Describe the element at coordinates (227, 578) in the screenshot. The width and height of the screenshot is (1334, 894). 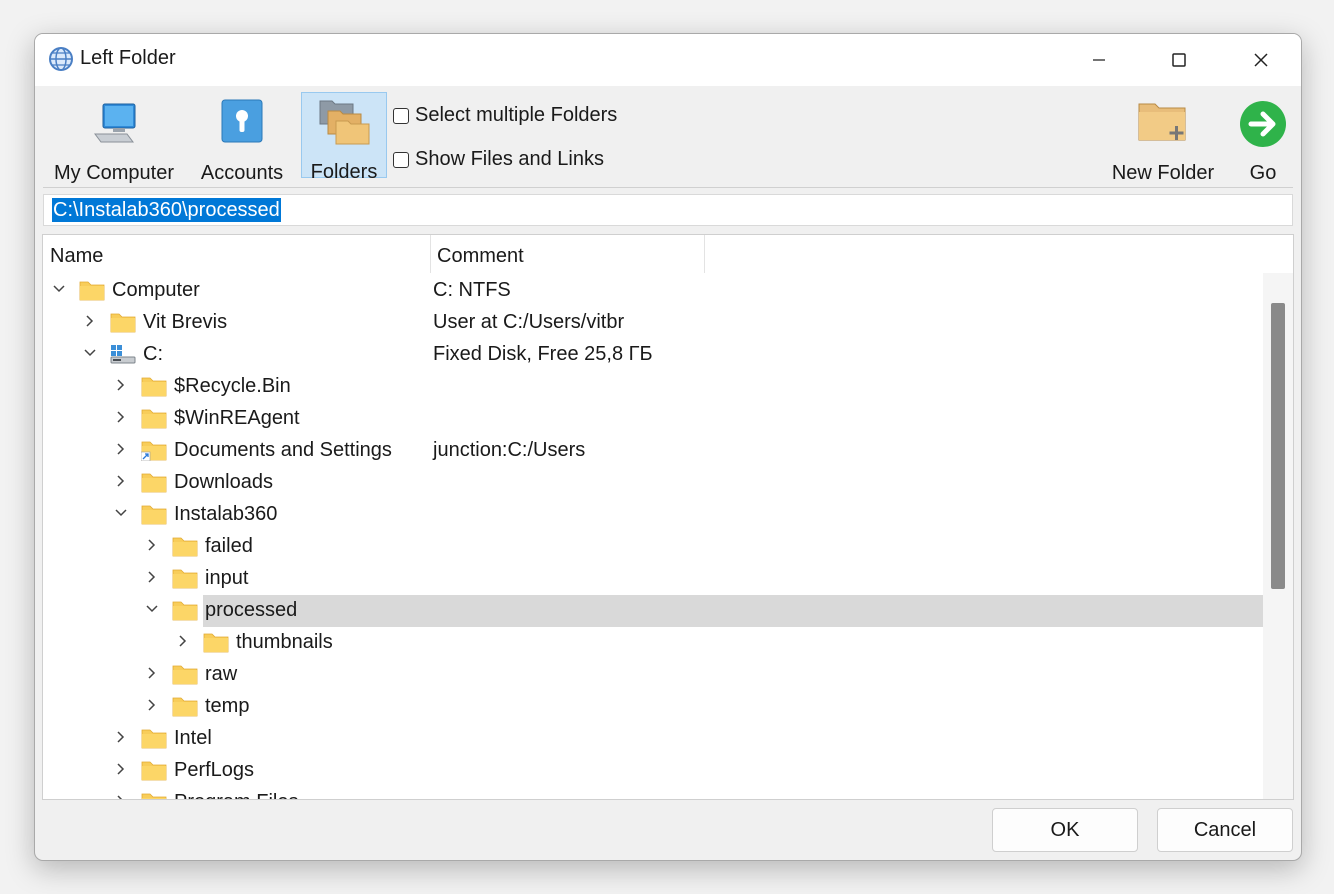
I see `tree-item-label: input` at that location.